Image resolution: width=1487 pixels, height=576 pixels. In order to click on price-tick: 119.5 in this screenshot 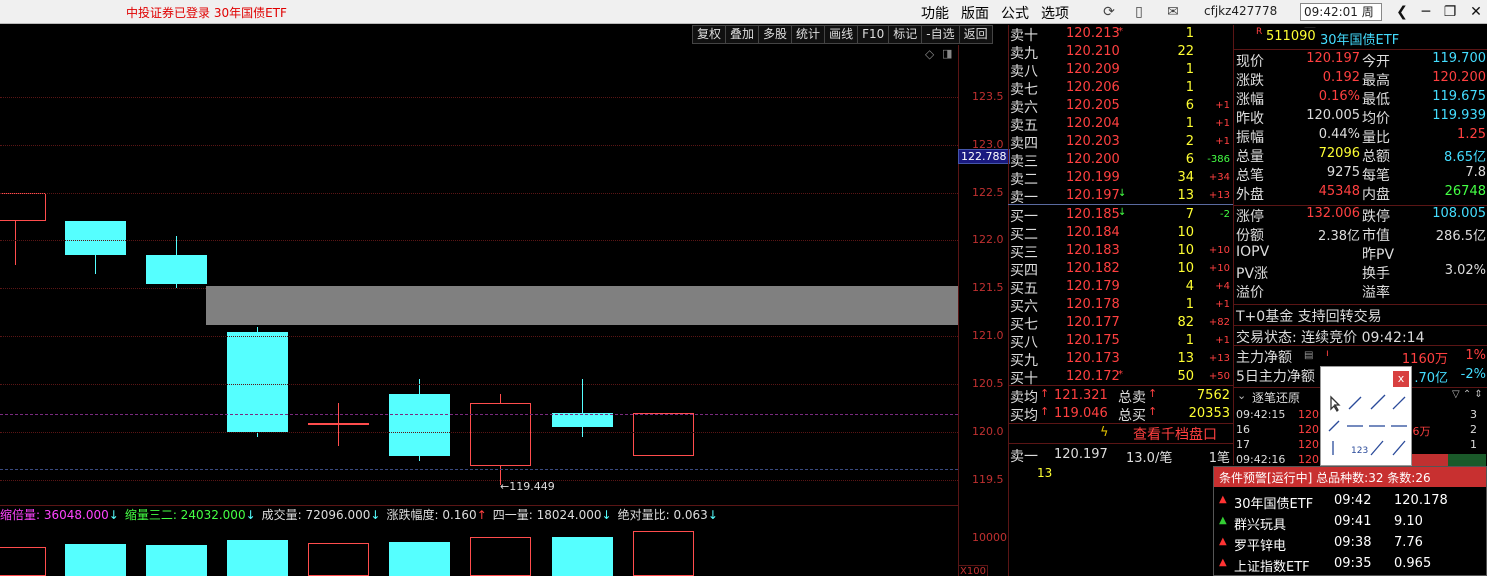, I will do `click(988, 479)`.